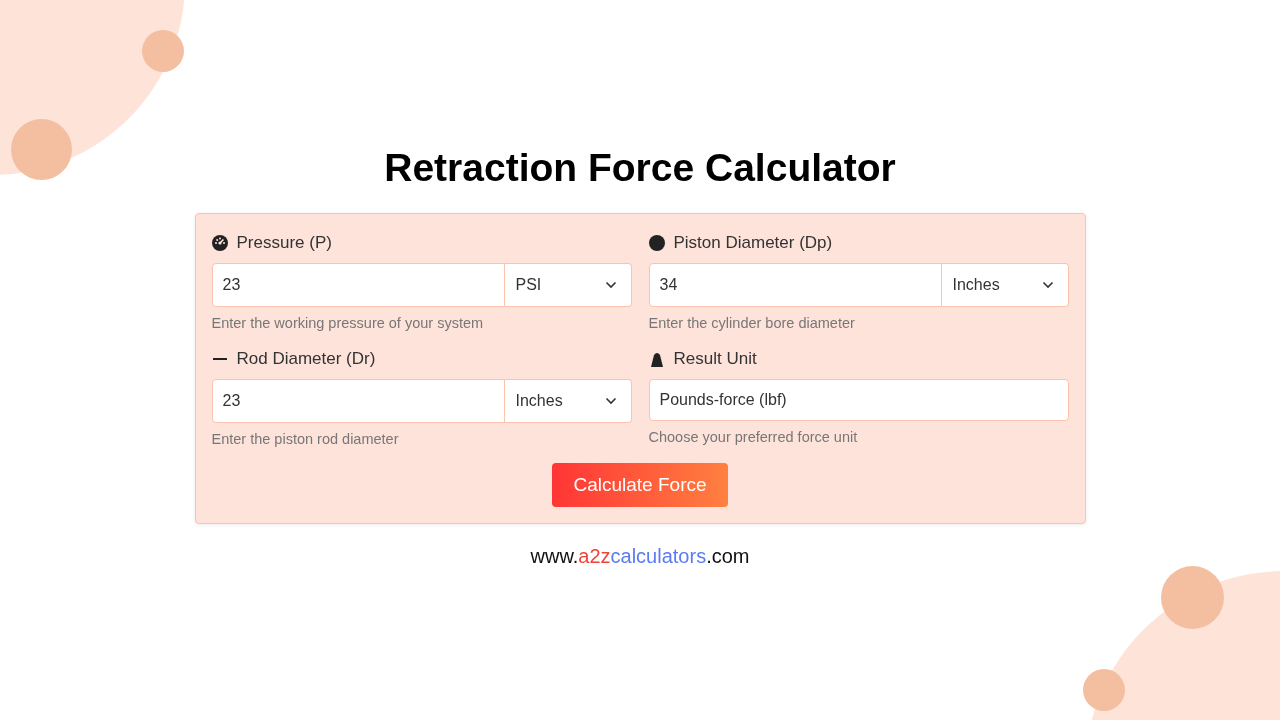 This screenshot has height=720, width=1280. What do you see at coordinates (752, 323) in the screenshot?
I see `helper-text: Enter the cylinder bore diameter` at bounding box center [752, 323].